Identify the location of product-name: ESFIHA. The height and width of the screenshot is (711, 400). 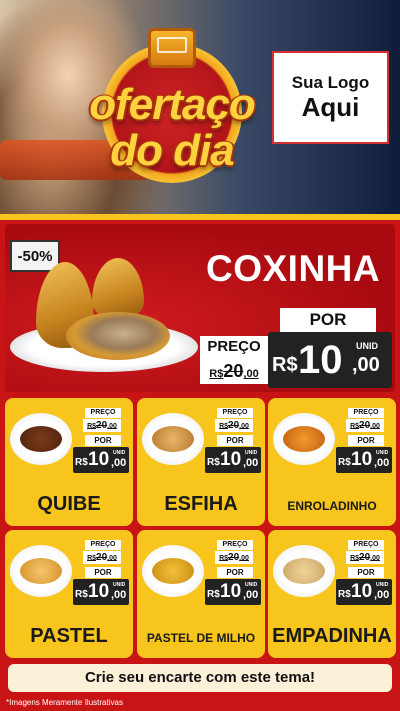
(201, 504).